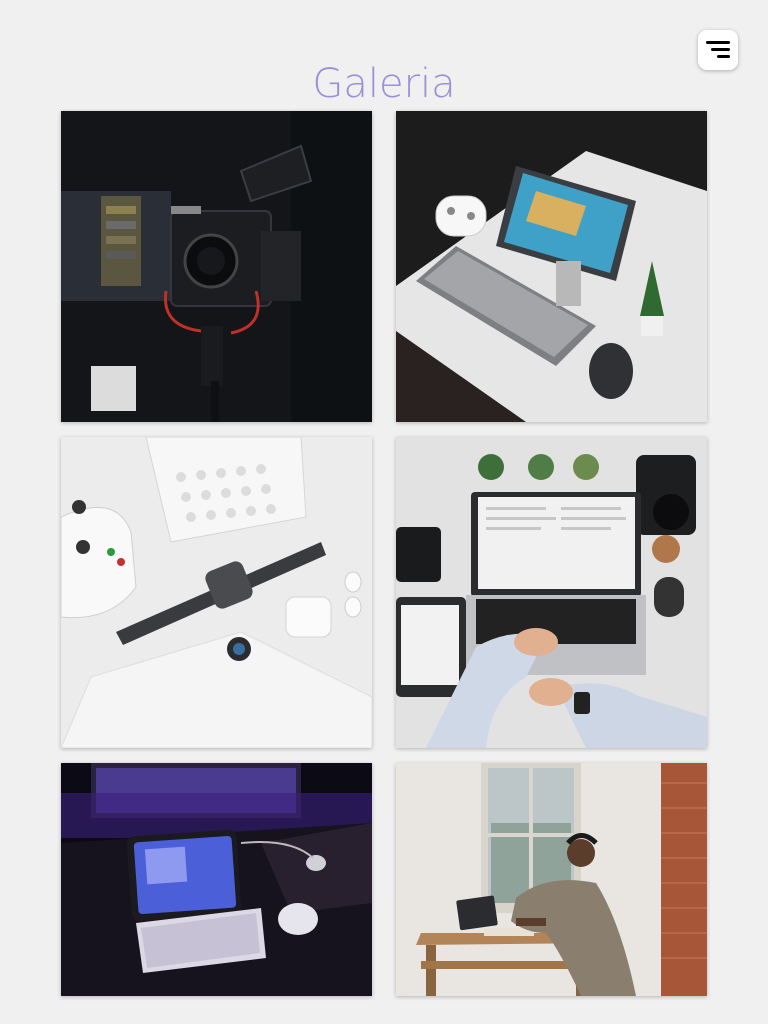 The height and width of the screenshot is (1024, 768). I want to click on gallery-image-camera-rig, so click(216, 266).